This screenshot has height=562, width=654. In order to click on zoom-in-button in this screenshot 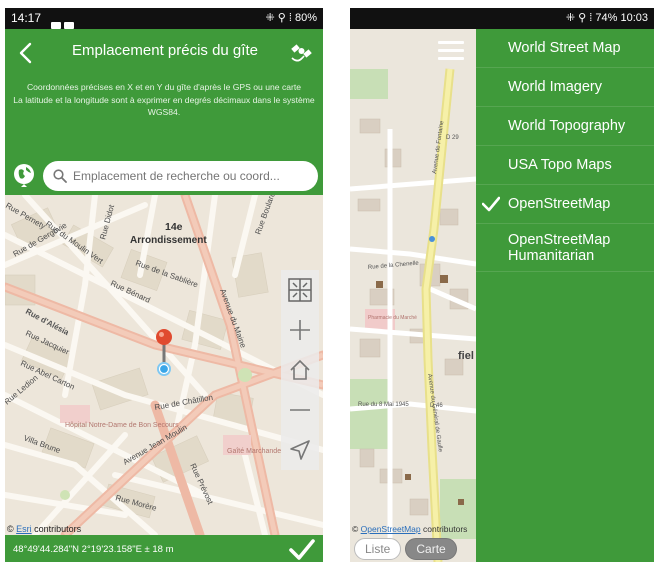, I will do `click(300, 330)`.